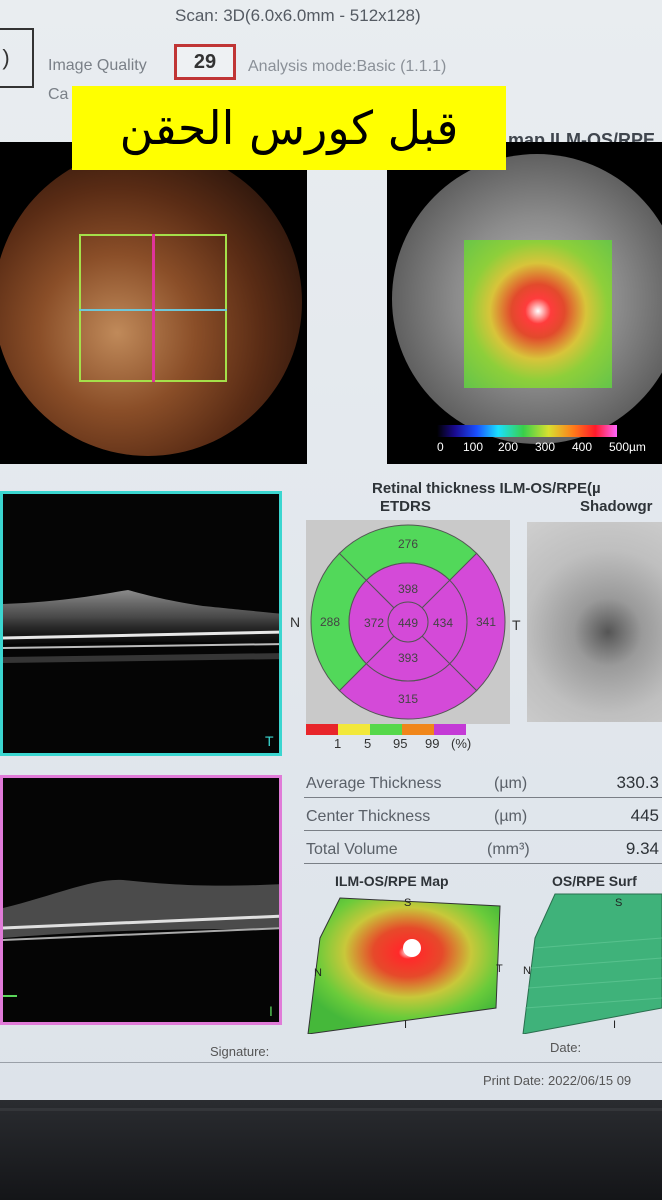 This screenshot has height=1200, width=662. I want to click on etdrs-value-inner-inferior: 393, so click(408, 658).